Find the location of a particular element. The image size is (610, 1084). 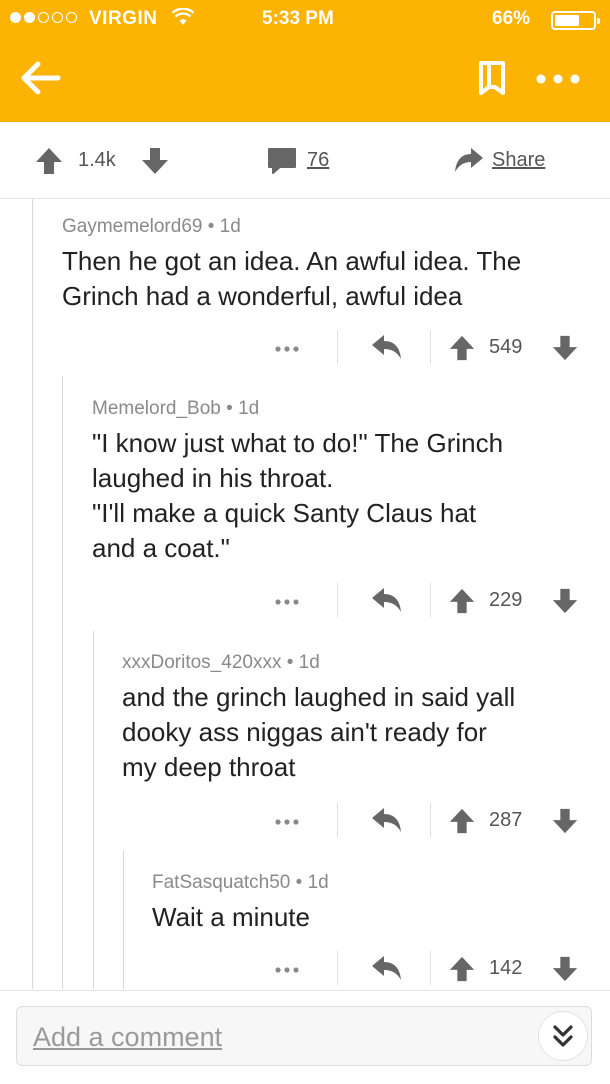

post-downvote-icon is located at coordinates (155, 161).